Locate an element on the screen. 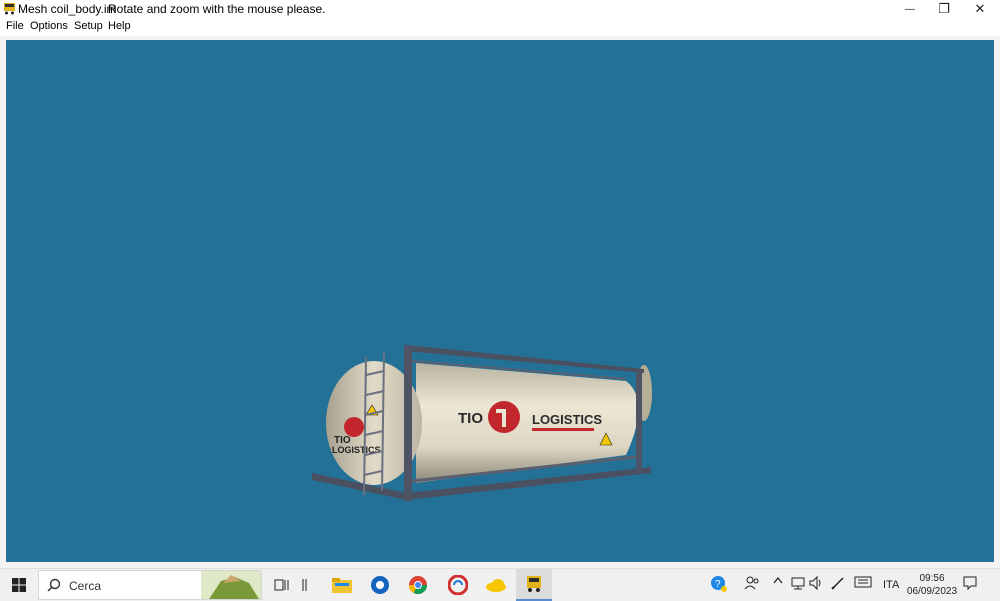  restore-icon: ❐ is located at coordinates (944, 8).